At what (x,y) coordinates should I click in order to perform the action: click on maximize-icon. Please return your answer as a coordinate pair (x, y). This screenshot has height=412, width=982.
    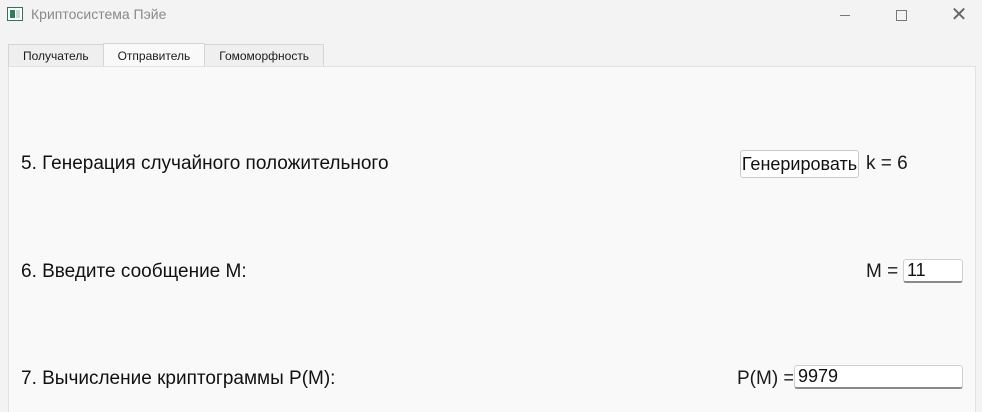
    Looking at the image, I should click on (901, 15).